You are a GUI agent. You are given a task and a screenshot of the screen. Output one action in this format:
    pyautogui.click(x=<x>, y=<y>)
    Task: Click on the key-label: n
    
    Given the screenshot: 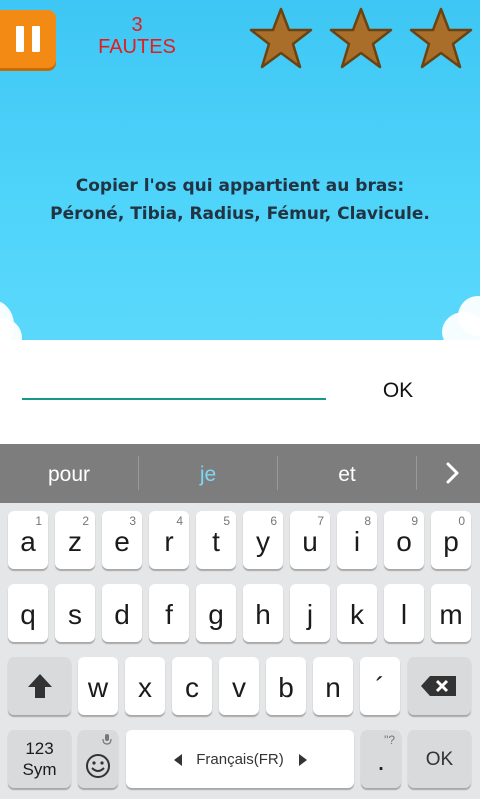 What is the action you would take?
    pyautogui.click(x=333, y=687)
    